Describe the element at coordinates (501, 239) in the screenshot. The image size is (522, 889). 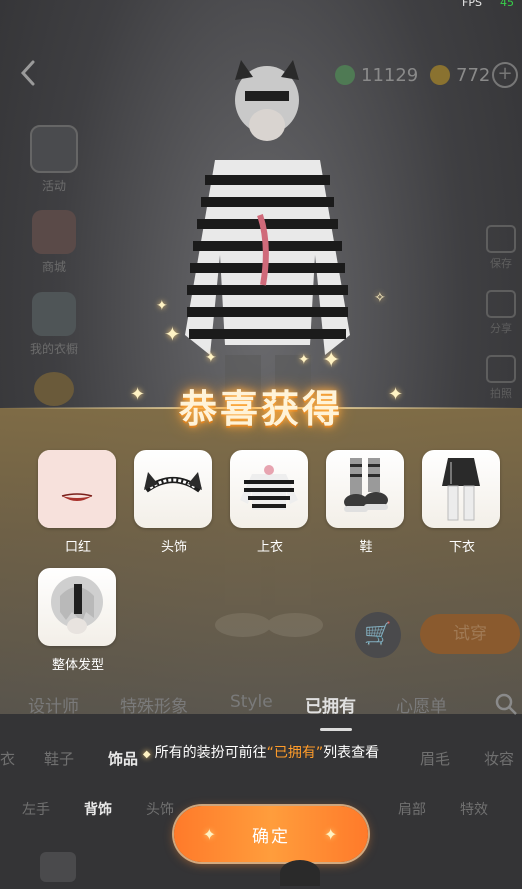
I see `save-icon` at that location.